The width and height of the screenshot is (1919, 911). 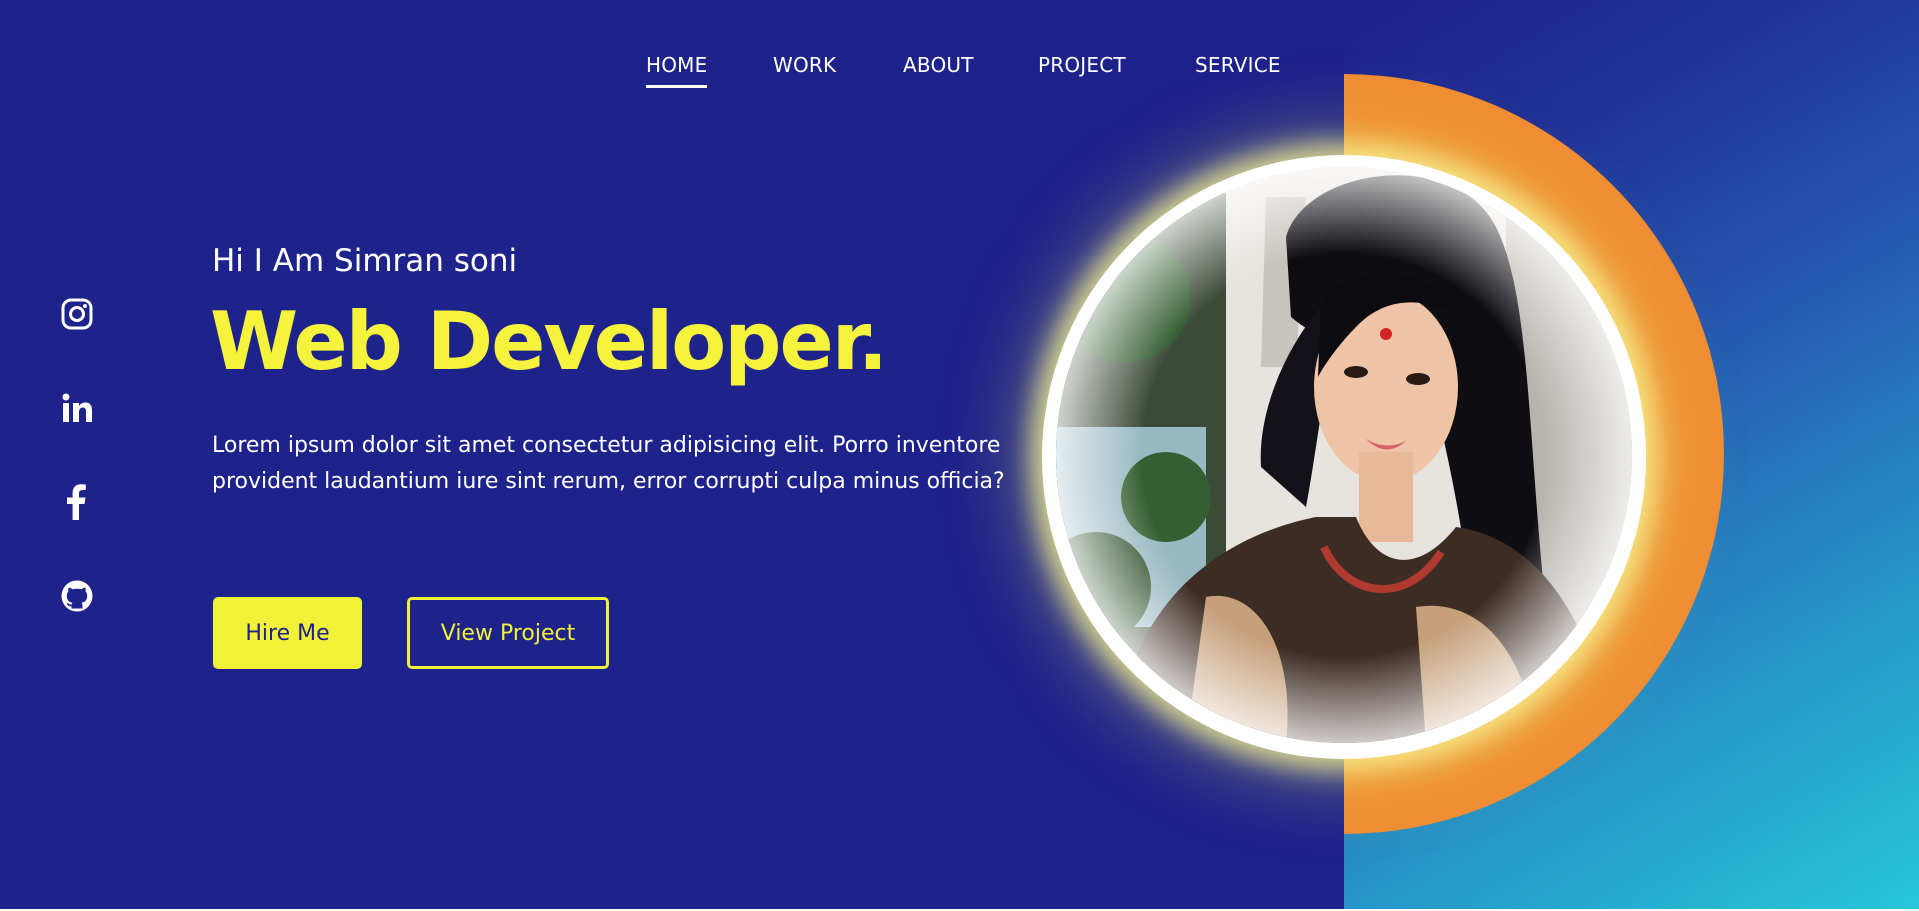 What do you see at coordinates (1082, 65) in the screenshot?
I see `nav-item-project: PROJECT` at bounding box center [1082, 65].